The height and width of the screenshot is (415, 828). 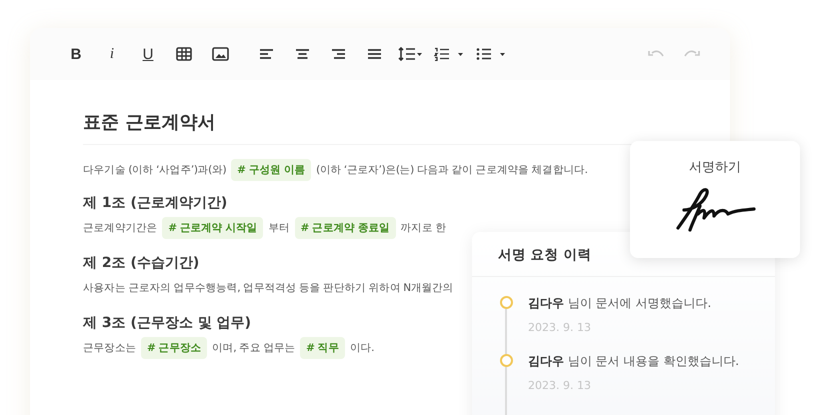 I want to click on bullet-list-icon, so click(x=491, y=54).